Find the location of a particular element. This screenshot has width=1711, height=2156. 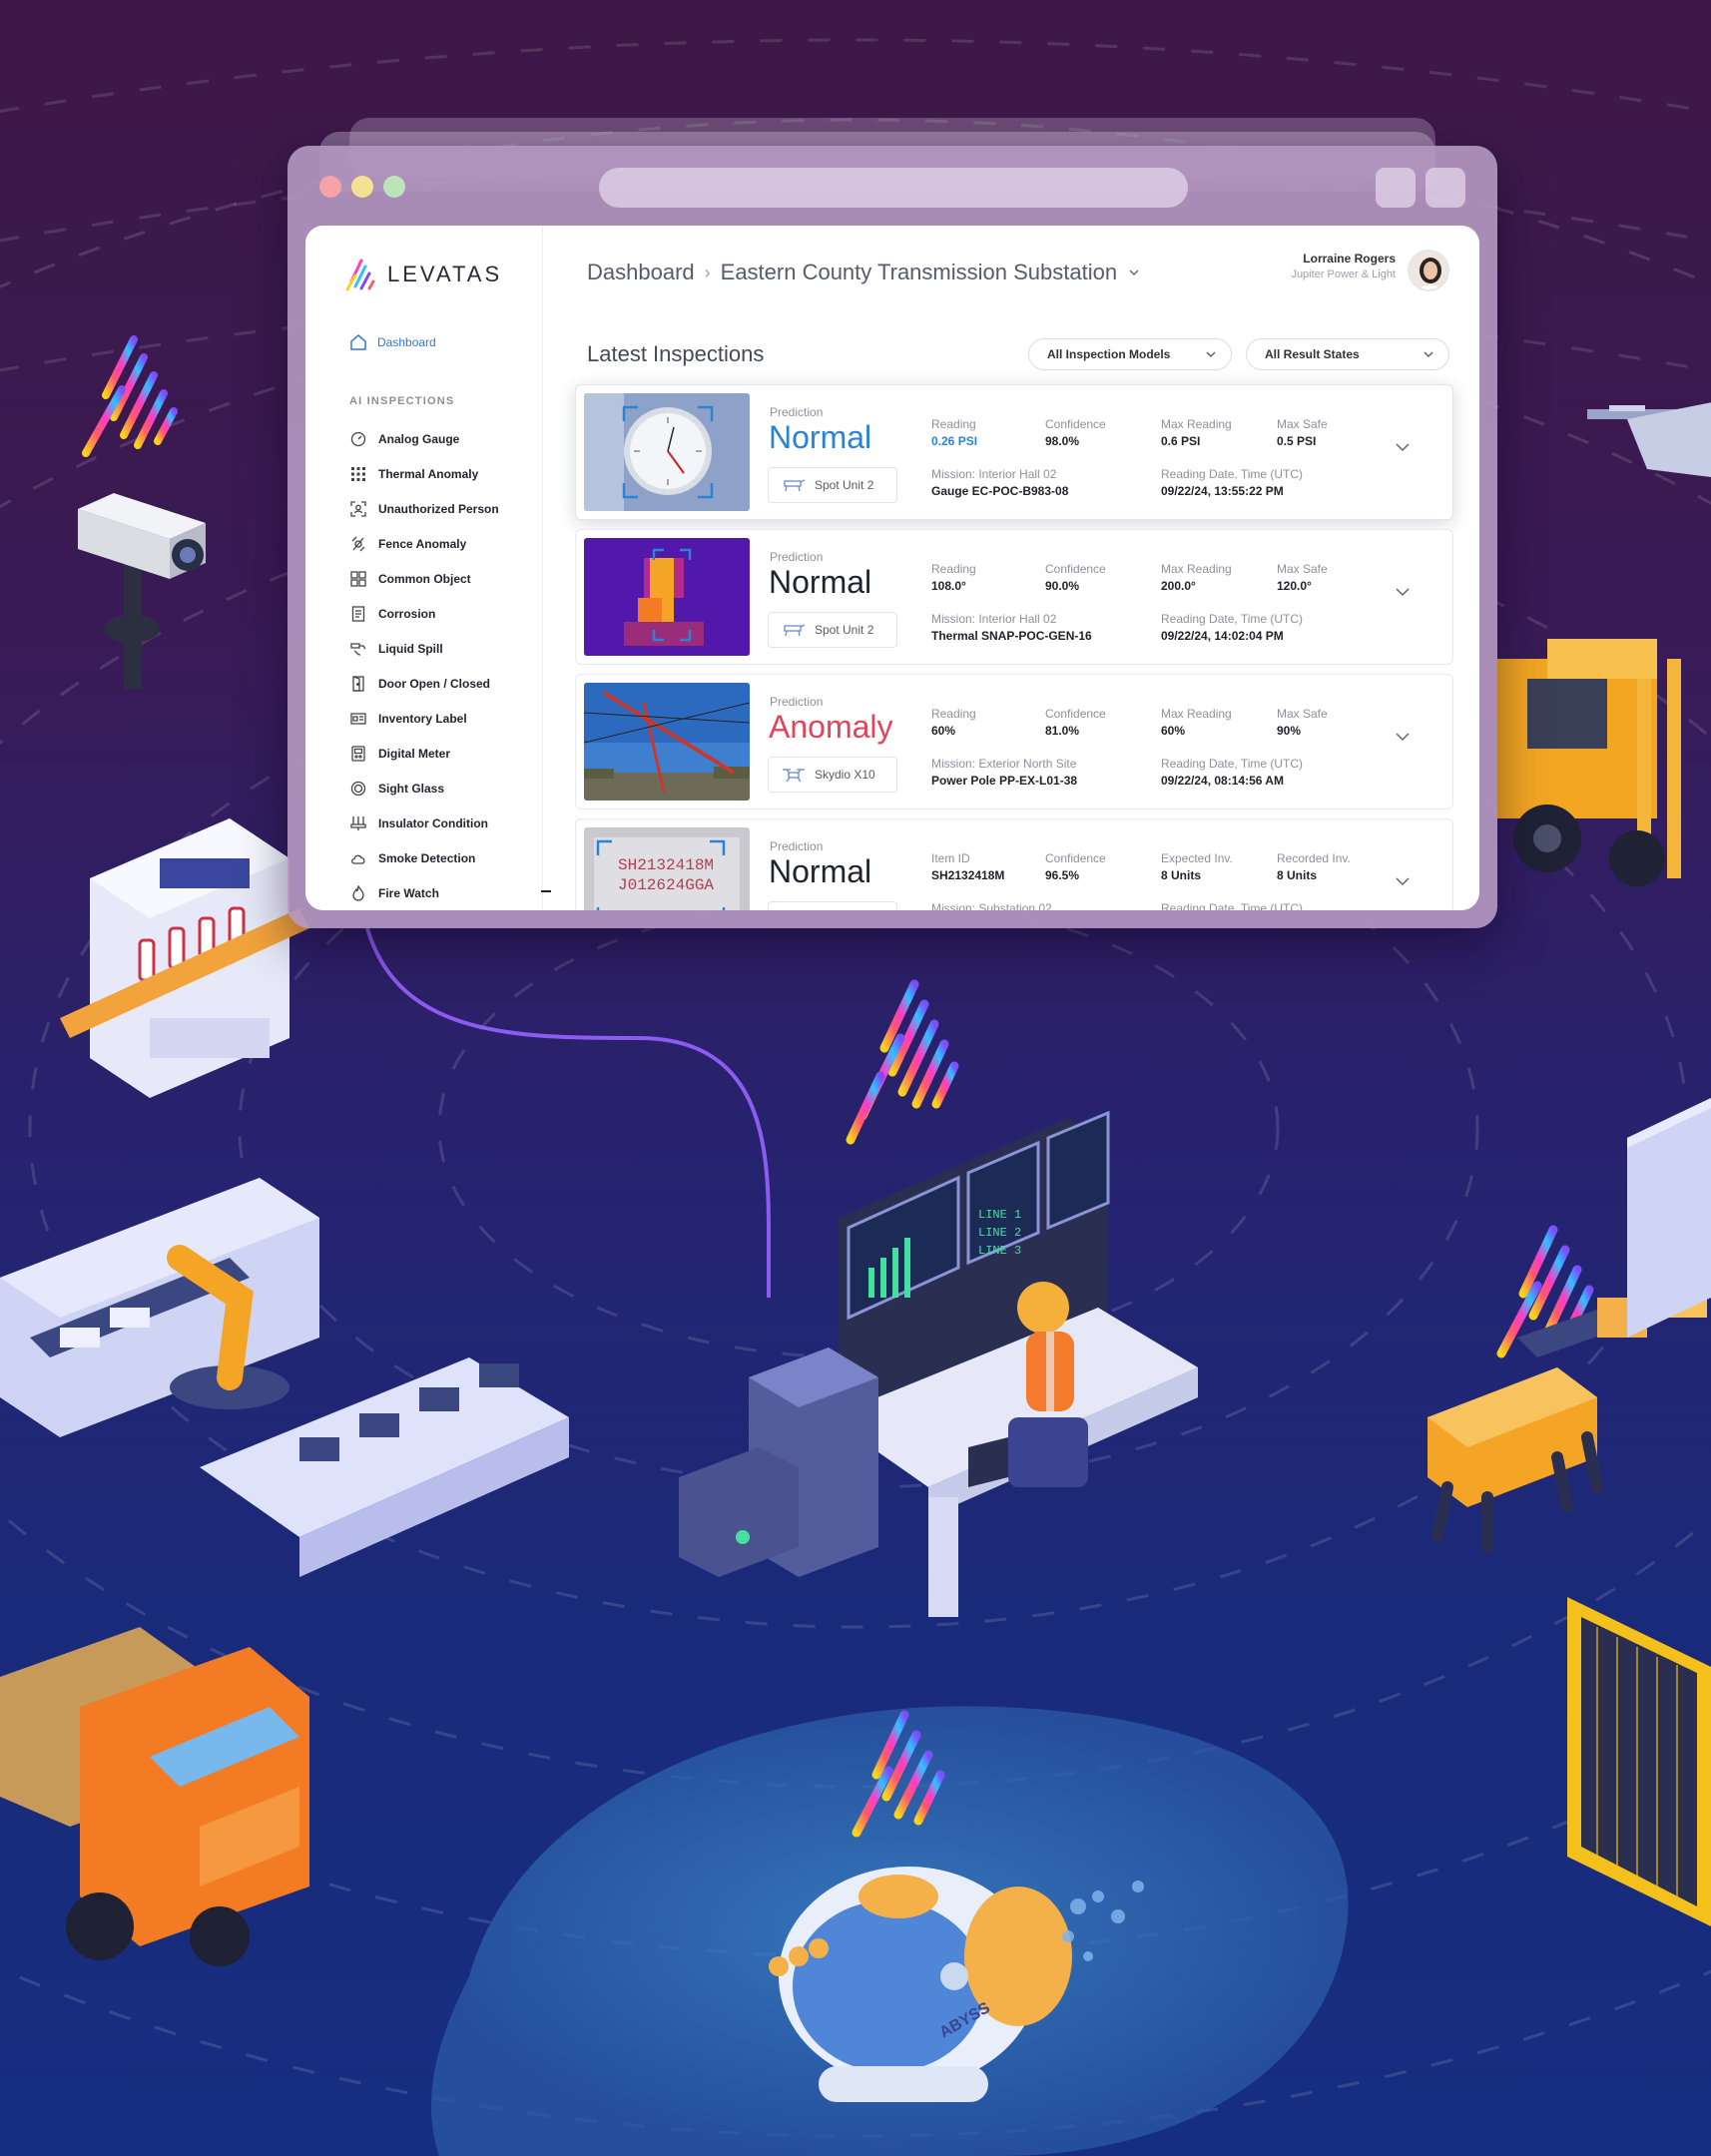

spill-icon is located at coordinates (358, 649).